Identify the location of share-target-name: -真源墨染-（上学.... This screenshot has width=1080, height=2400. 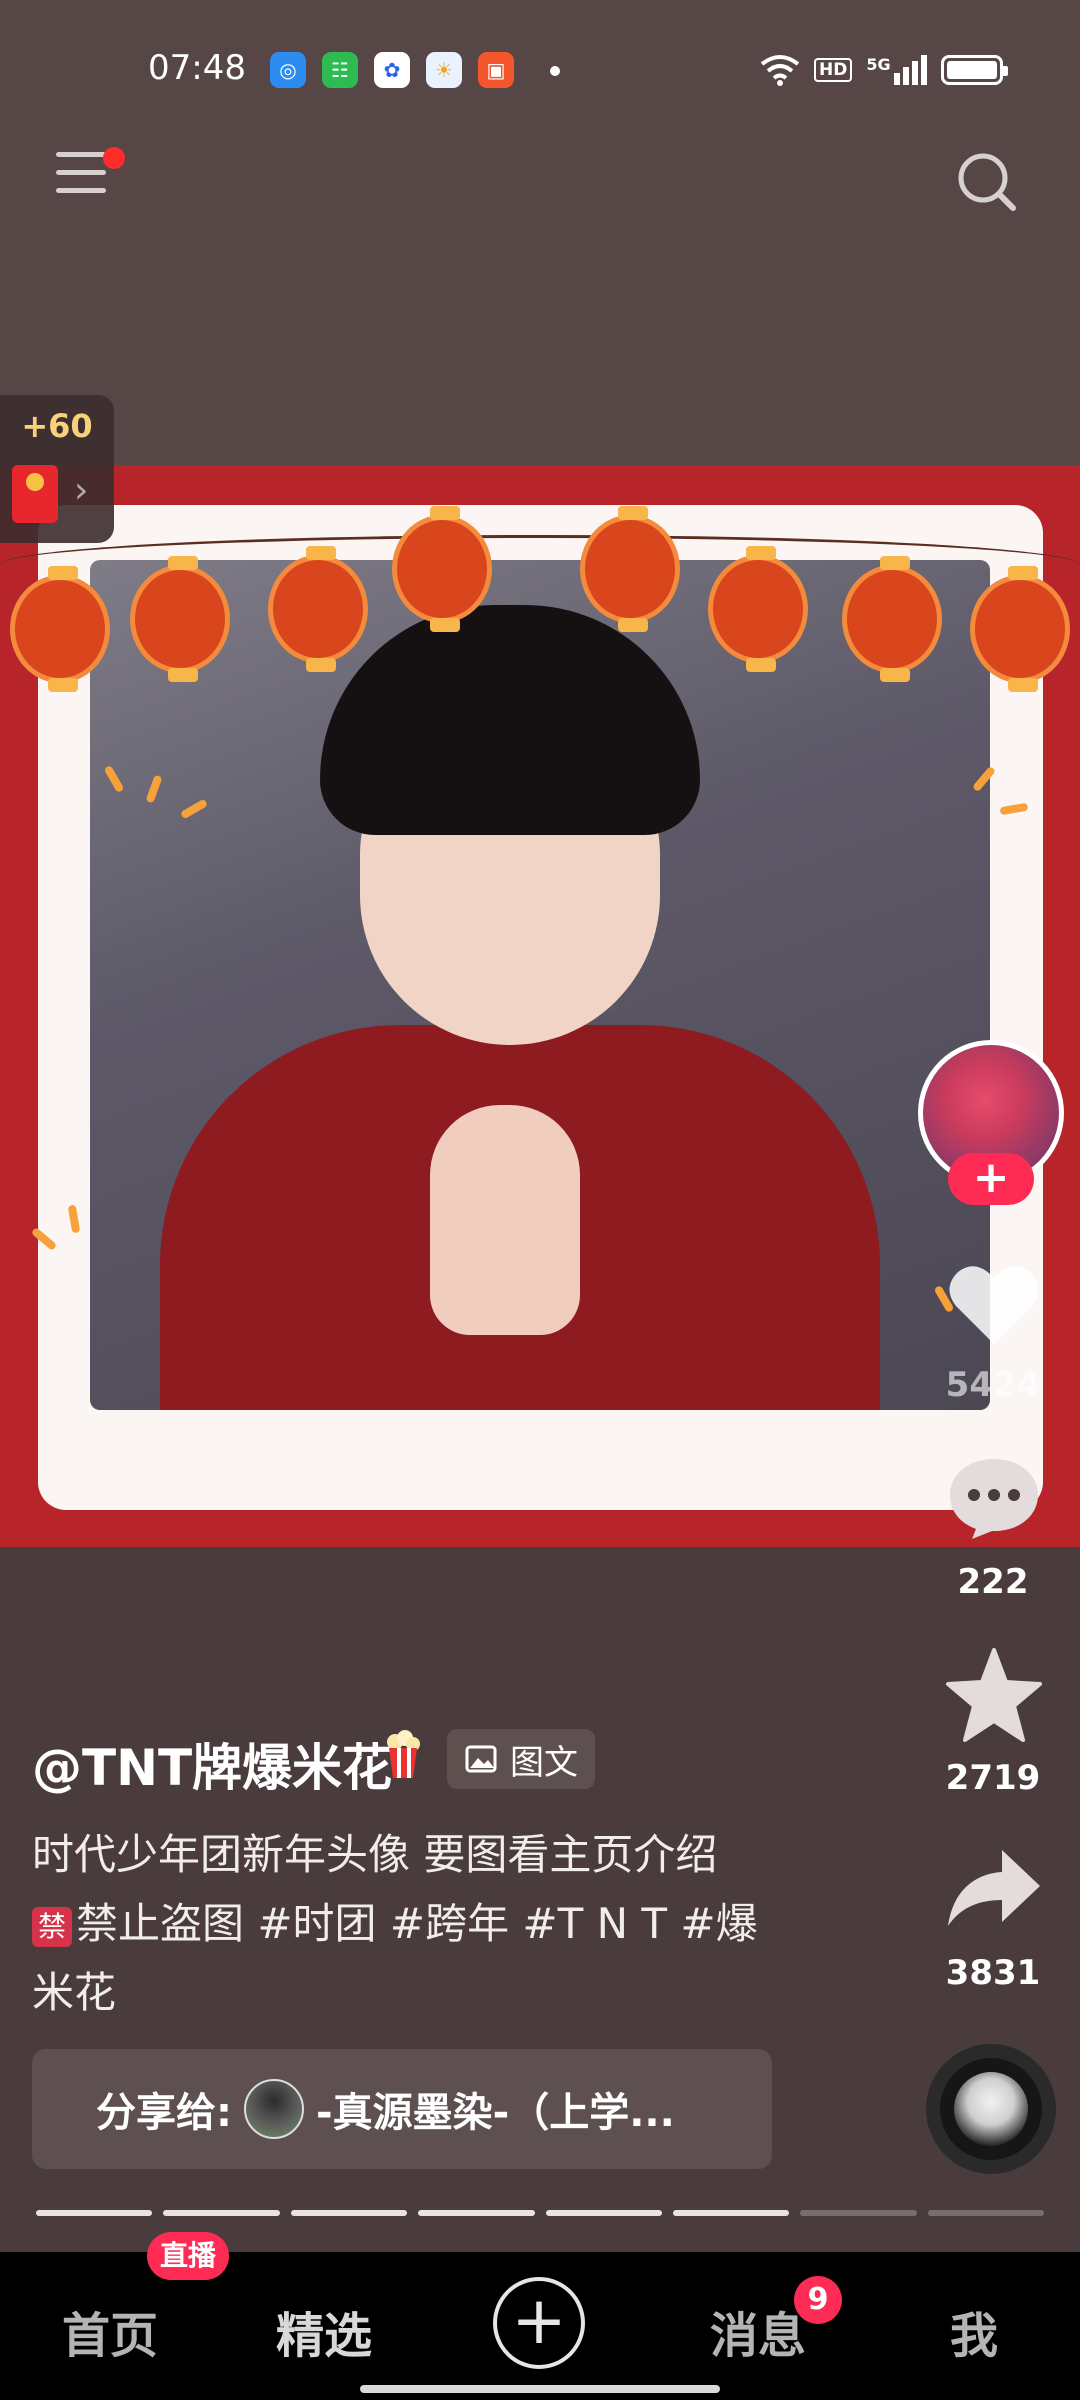
(495, 2113).